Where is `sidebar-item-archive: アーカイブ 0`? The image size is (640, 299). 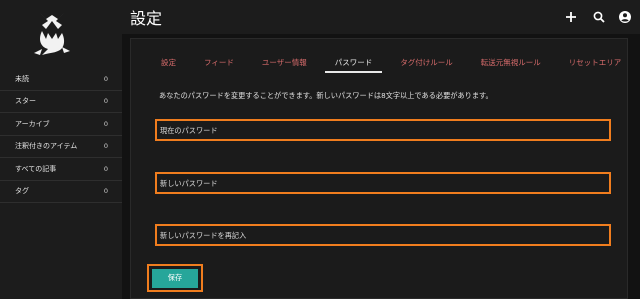 sidebar-item-archive: アーカイブ 0 is located at coordinates (61, 124).